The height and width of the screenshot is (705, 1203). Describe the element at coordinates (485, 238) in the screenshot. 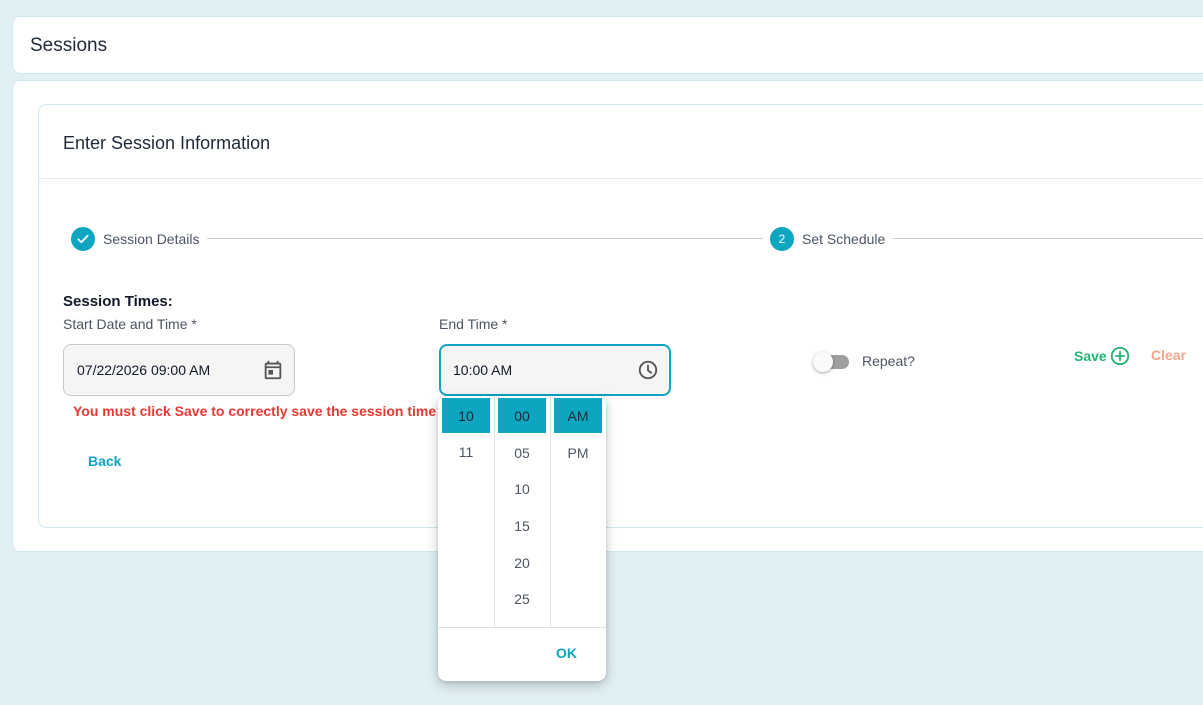

I see `step-connector` at that location.